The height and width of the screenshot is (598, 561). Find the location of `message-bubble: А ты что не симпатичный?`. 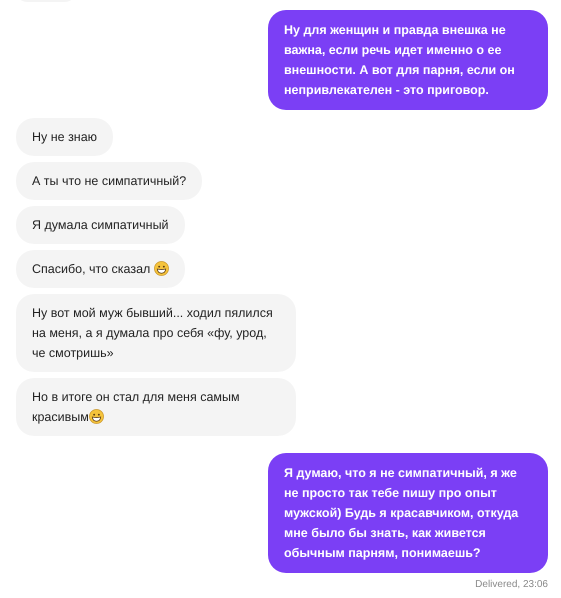

message-bubble: А ты что не симпатичный? is located at coordinates (109, 181).